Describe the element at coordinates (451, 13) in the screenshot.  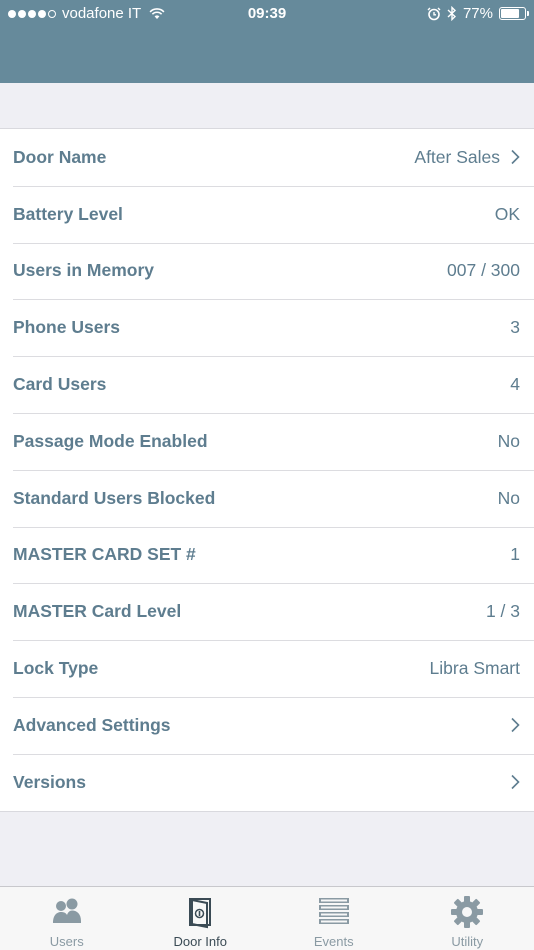
I see `bluetooth-icon` at that location.